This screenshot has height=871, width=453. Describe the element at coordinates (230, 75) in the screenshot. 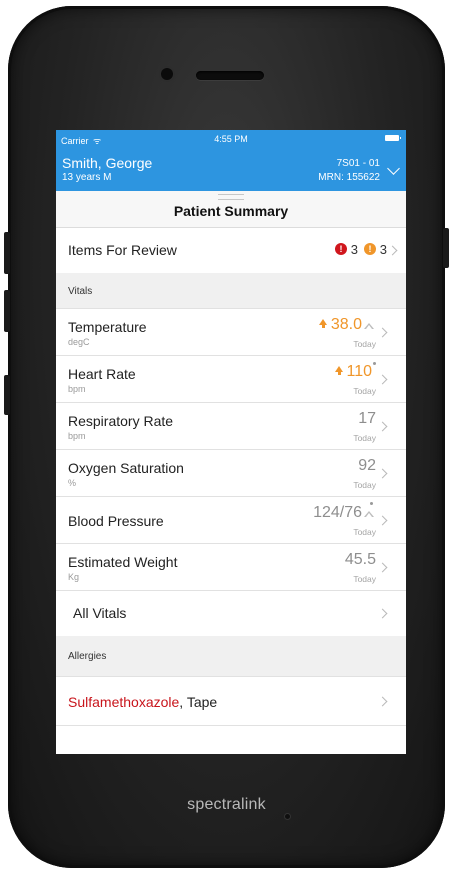

I see `earpiece-speaker` at that location.